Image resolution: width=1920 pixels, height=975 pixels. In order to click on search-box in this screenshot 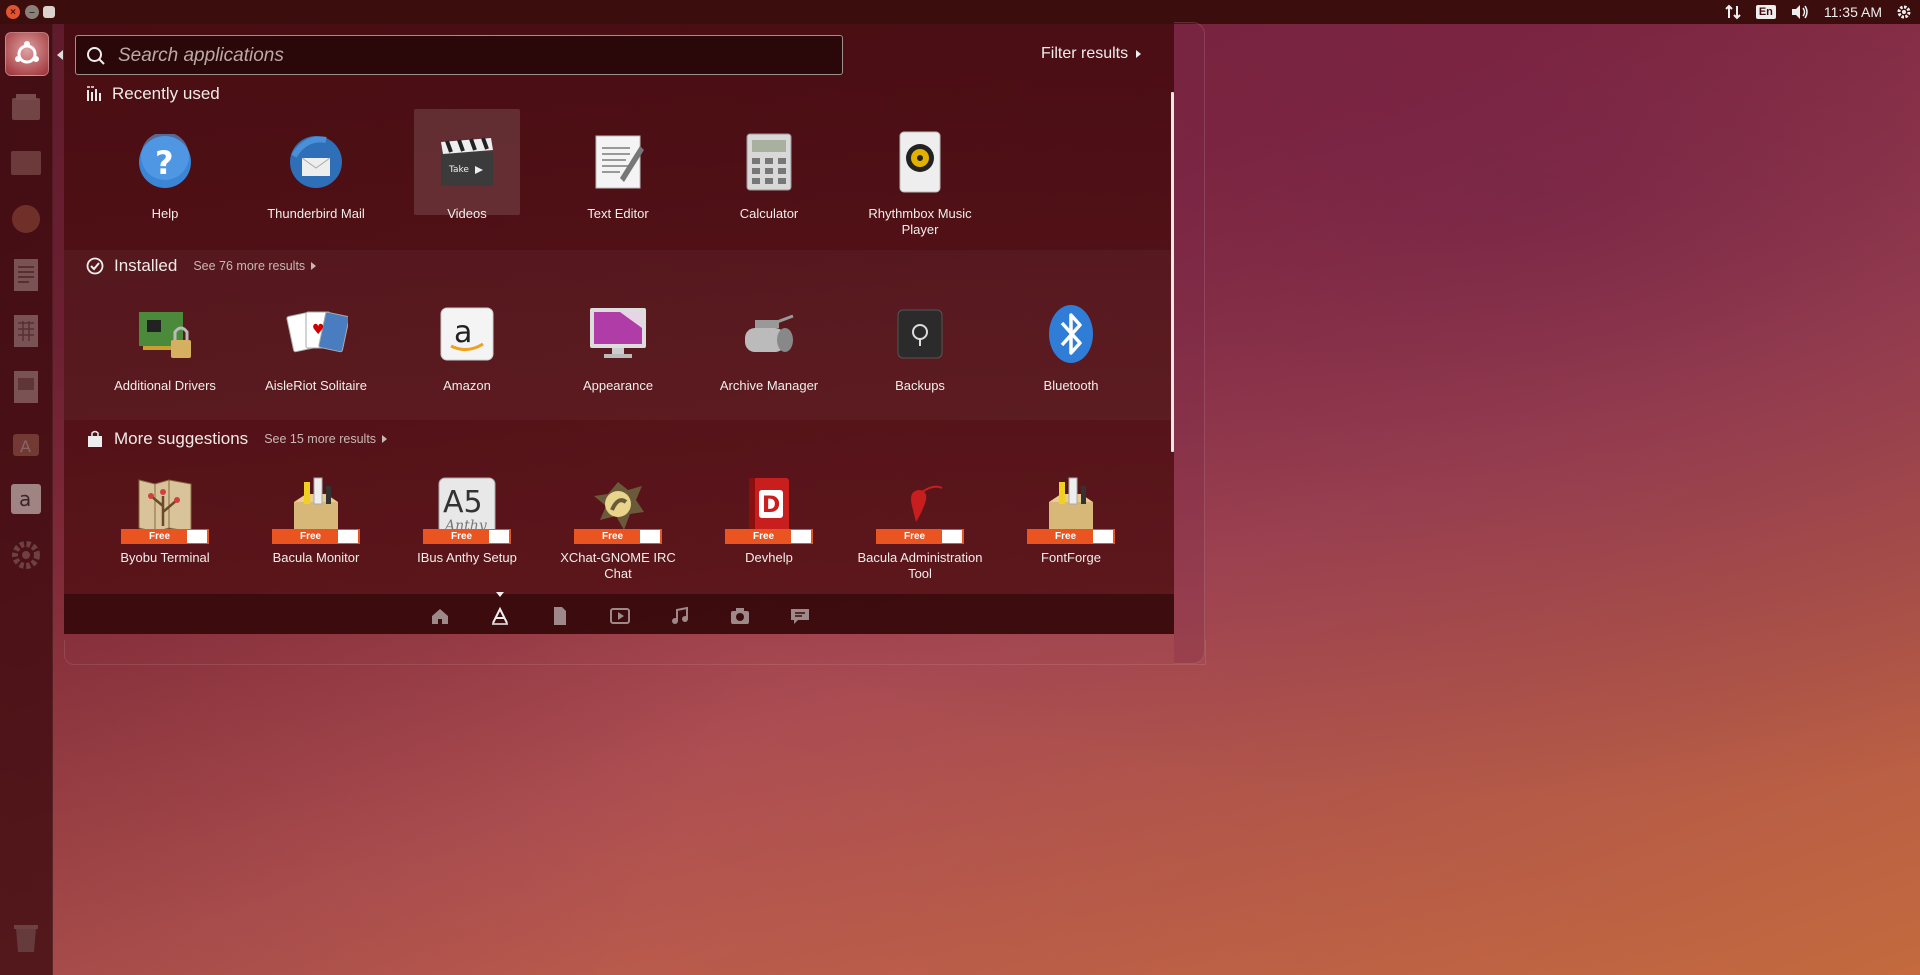, I will do `click(459, 55)`.